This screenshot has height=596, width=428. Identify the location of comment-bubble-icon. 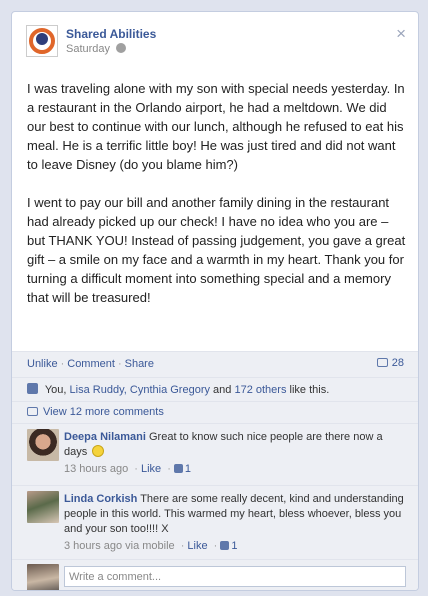
(382, 362).